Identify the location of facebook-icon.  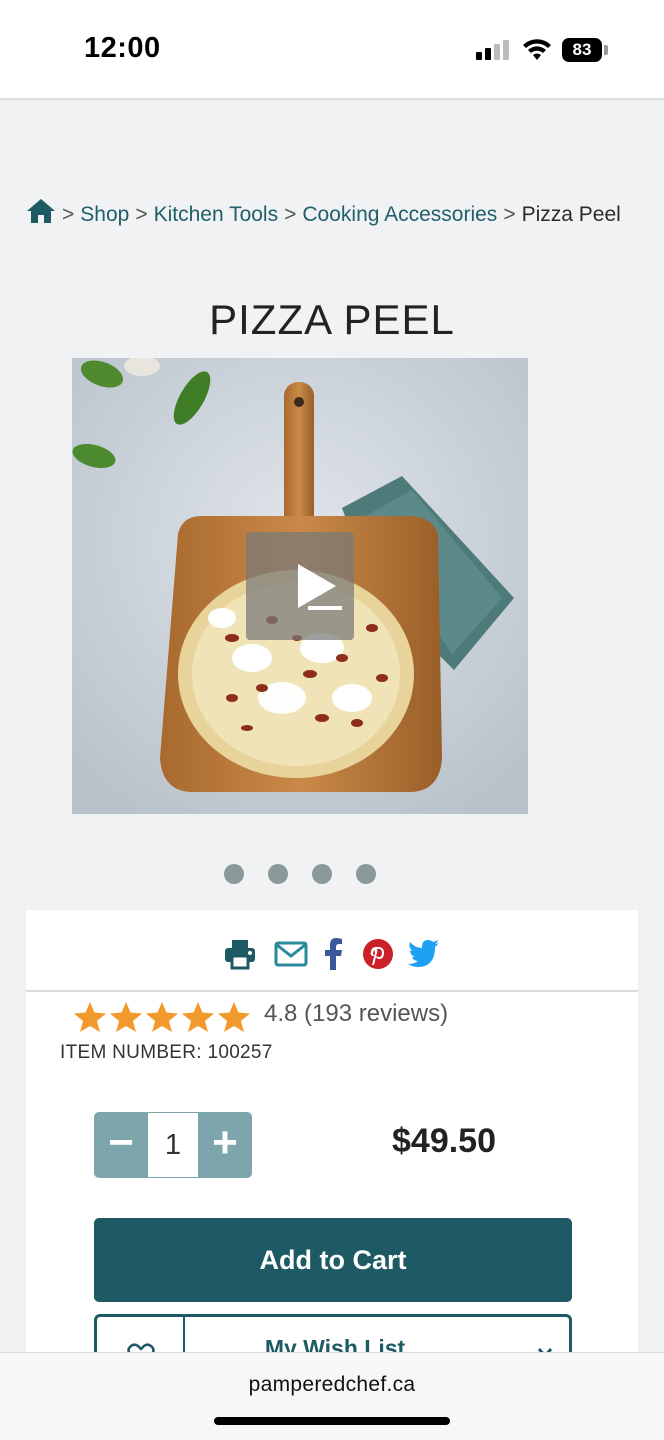
(333, 954).